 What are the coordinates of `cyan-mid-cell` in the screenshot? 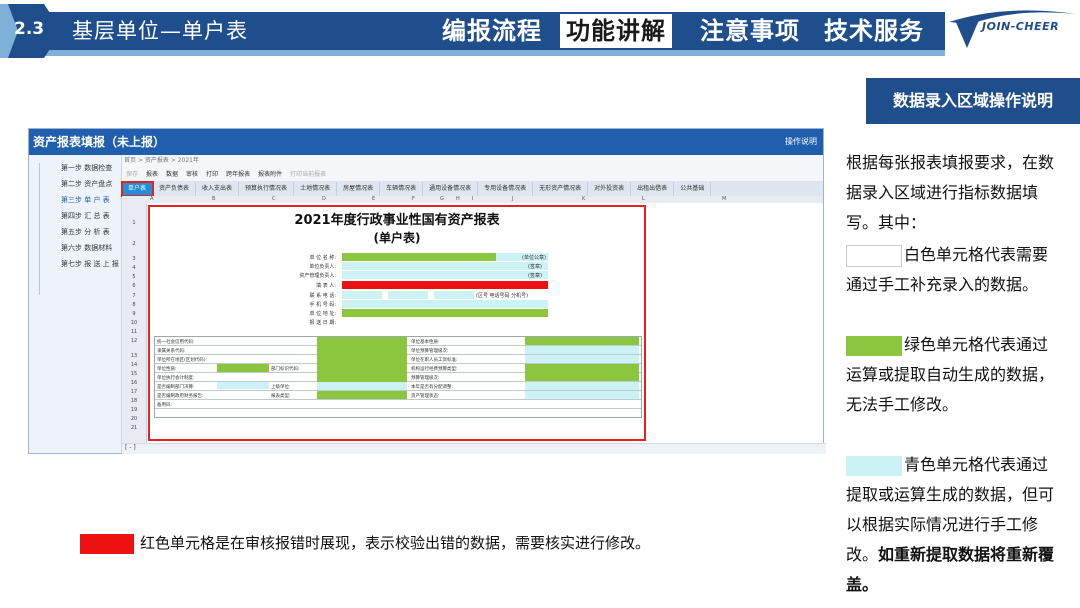 It's located at (362, 386).